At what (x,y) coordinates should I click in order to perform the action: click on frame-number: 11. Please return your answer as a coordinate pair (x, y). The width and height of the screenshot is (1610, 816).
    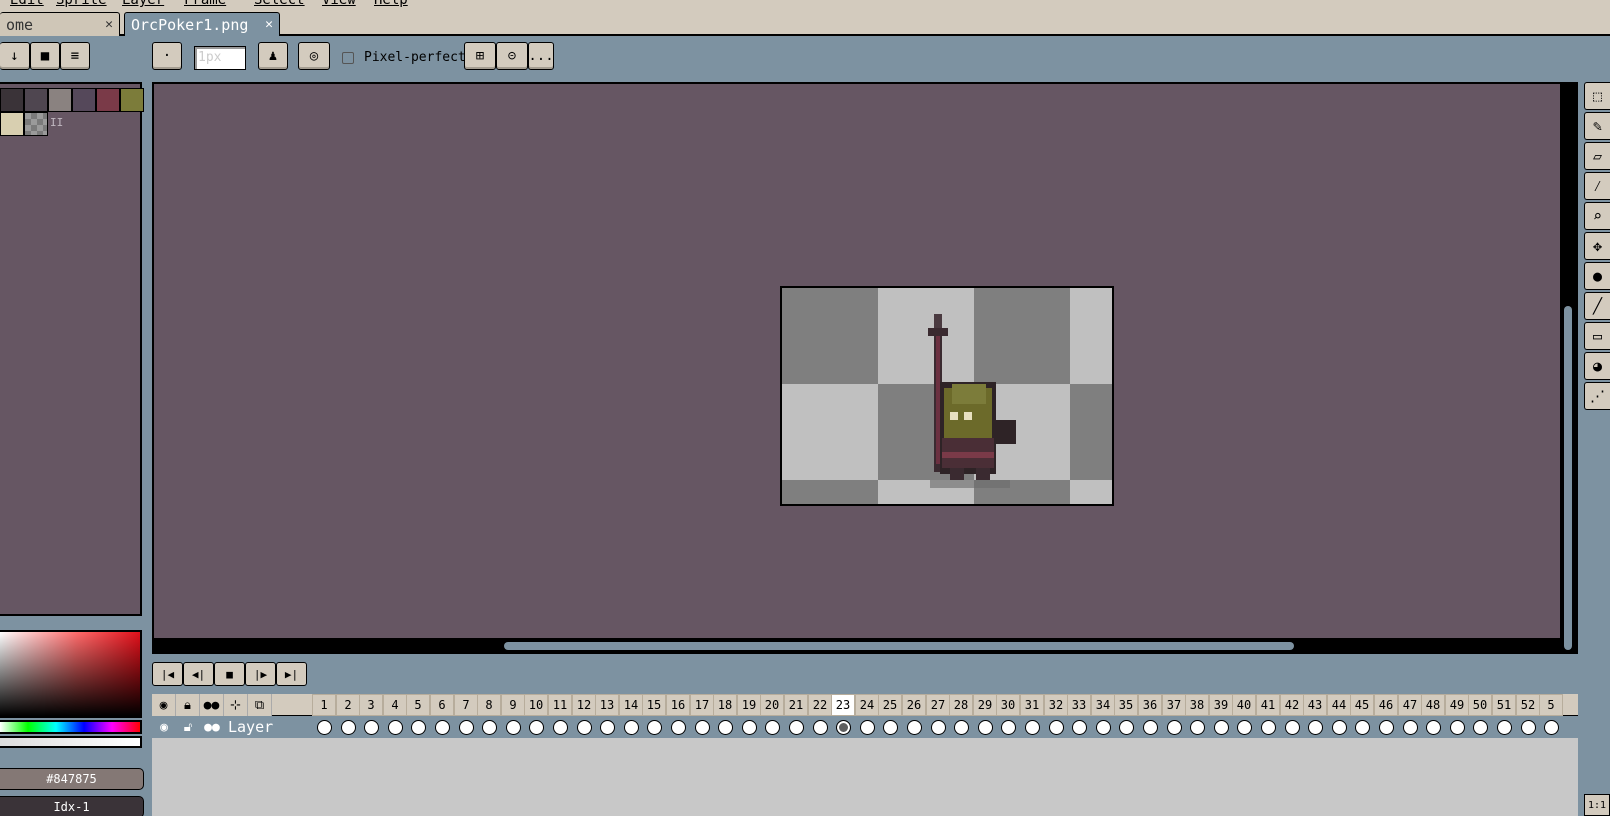
    Looking at the image, I should click on (560, 705).